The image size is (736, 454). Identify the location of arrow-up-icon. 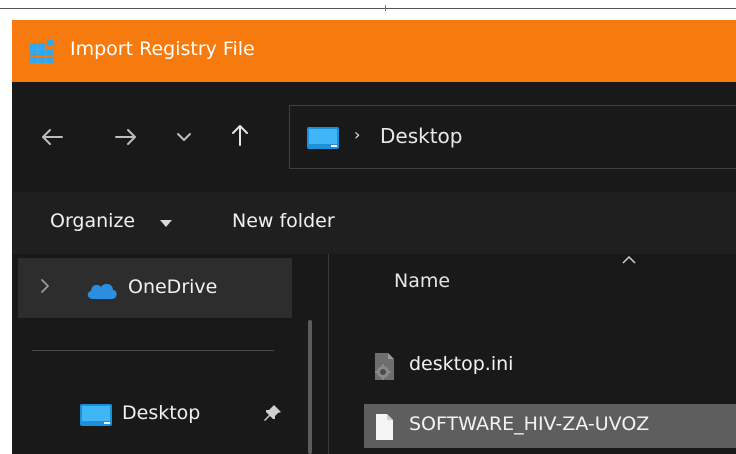
(240, 135).